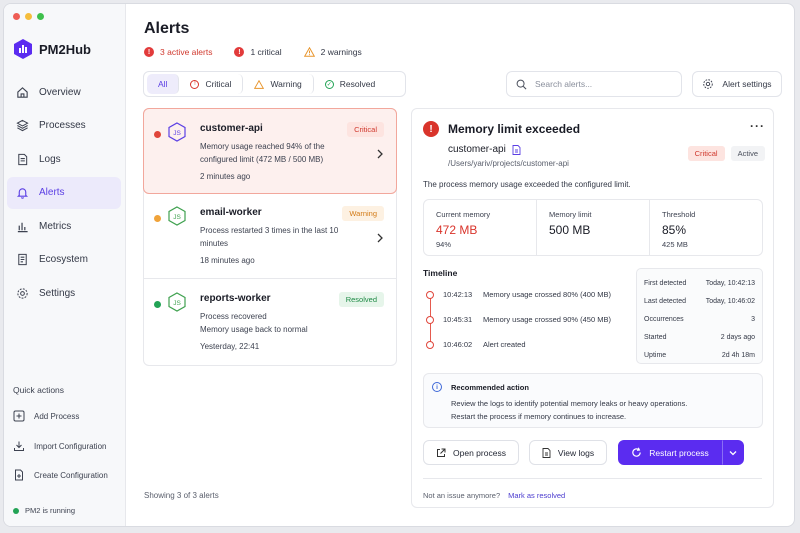 This screenshot has height=533, width=800. I want to click on alert-time: 2 minutes ago, so click(225, 176).